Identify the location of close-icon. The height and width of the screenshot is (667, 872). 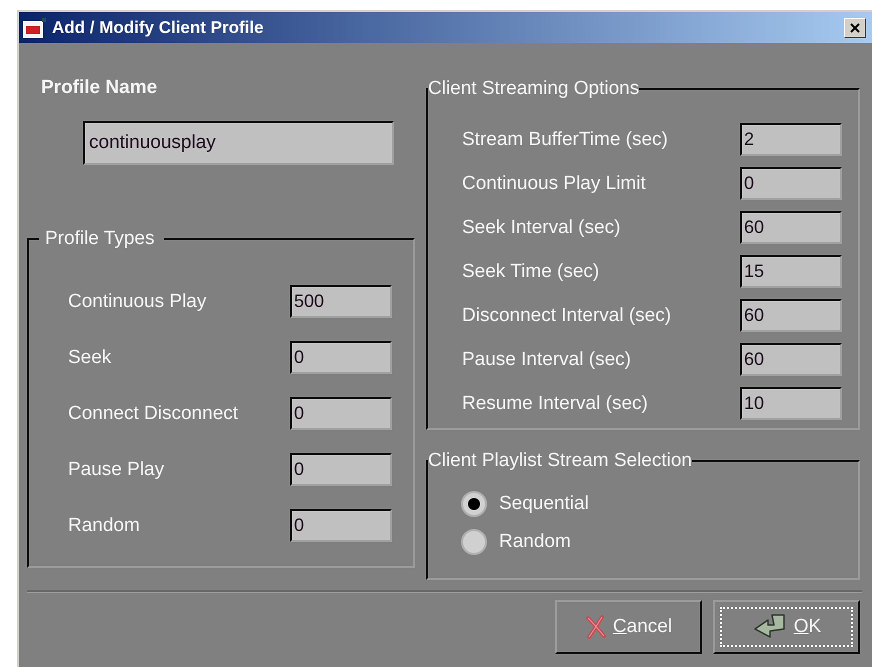
(855, 27).